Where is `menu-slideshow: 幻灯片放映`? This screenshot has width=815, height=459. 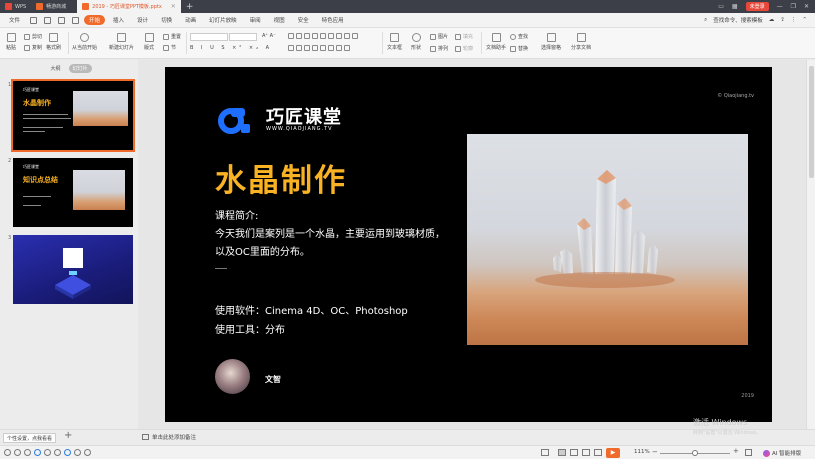 menu-slideshow: 幻灯片放映 is located at coordinates (223, 20).